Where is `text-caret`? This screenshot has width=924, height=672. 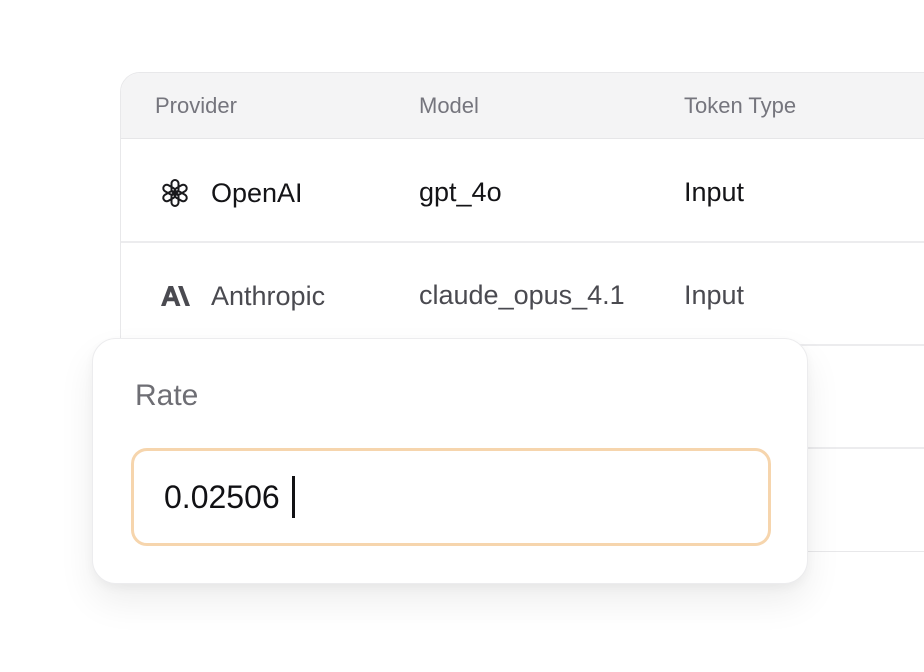 text-caret is located at coordinates (293, 497).